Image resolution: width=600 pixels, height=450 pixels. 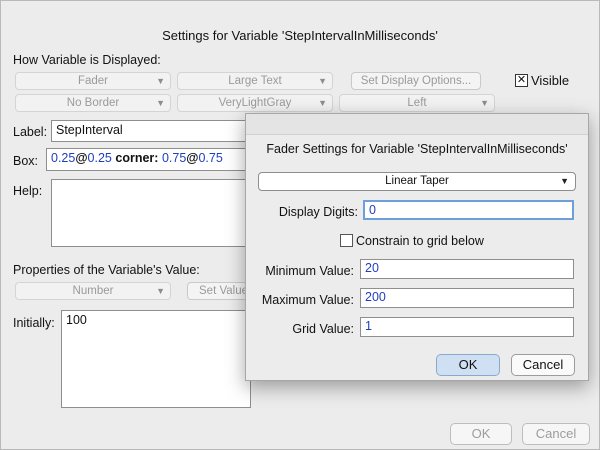 I want to click on visible-label: Visible, so click(x=550, y=80).